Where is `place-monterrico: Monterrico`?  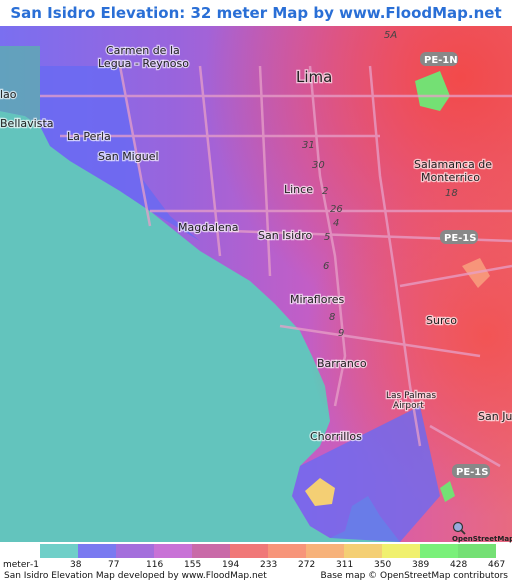 place-monterrico: Monterrico is located at coordinates (450, 177).